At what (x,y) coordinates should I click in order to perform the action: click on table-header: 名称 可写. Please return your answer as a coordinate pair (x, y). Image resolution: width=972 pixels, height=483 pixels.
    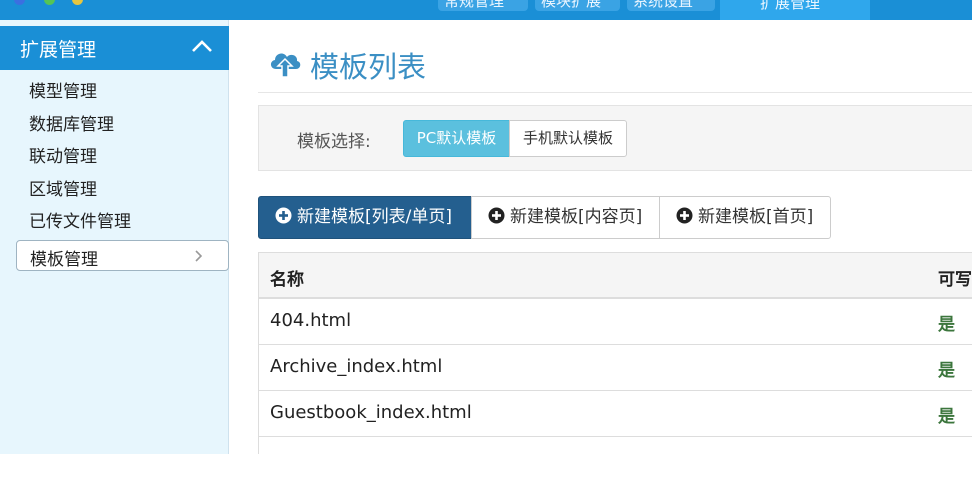
    Looking at the image, I should click on (615, 275).